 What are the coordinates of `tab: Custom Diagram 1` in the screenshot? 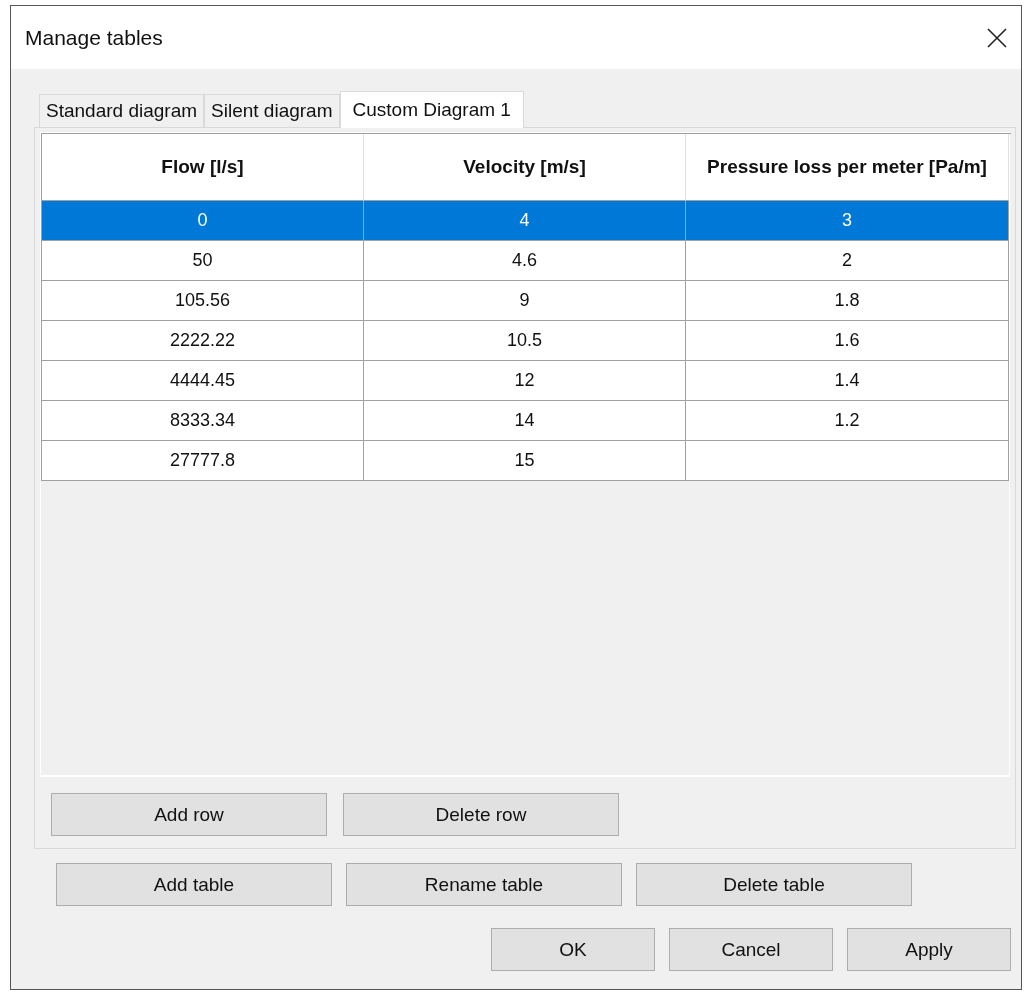 It's located at (431, 109).